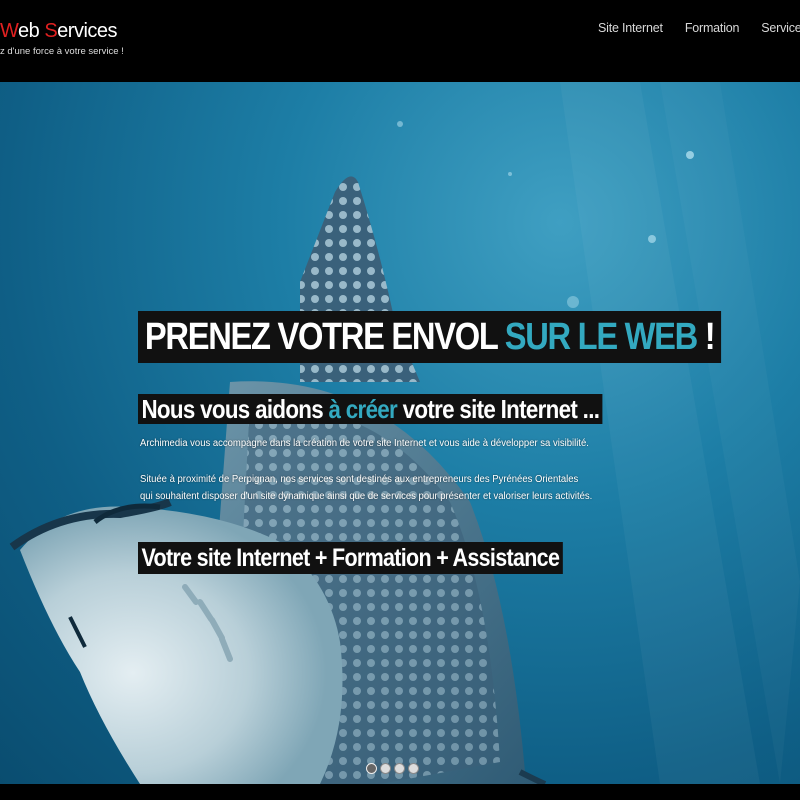 This screenshot has width=800, height=800. I want to click on brand-name: Web Services, so click(59, 31).